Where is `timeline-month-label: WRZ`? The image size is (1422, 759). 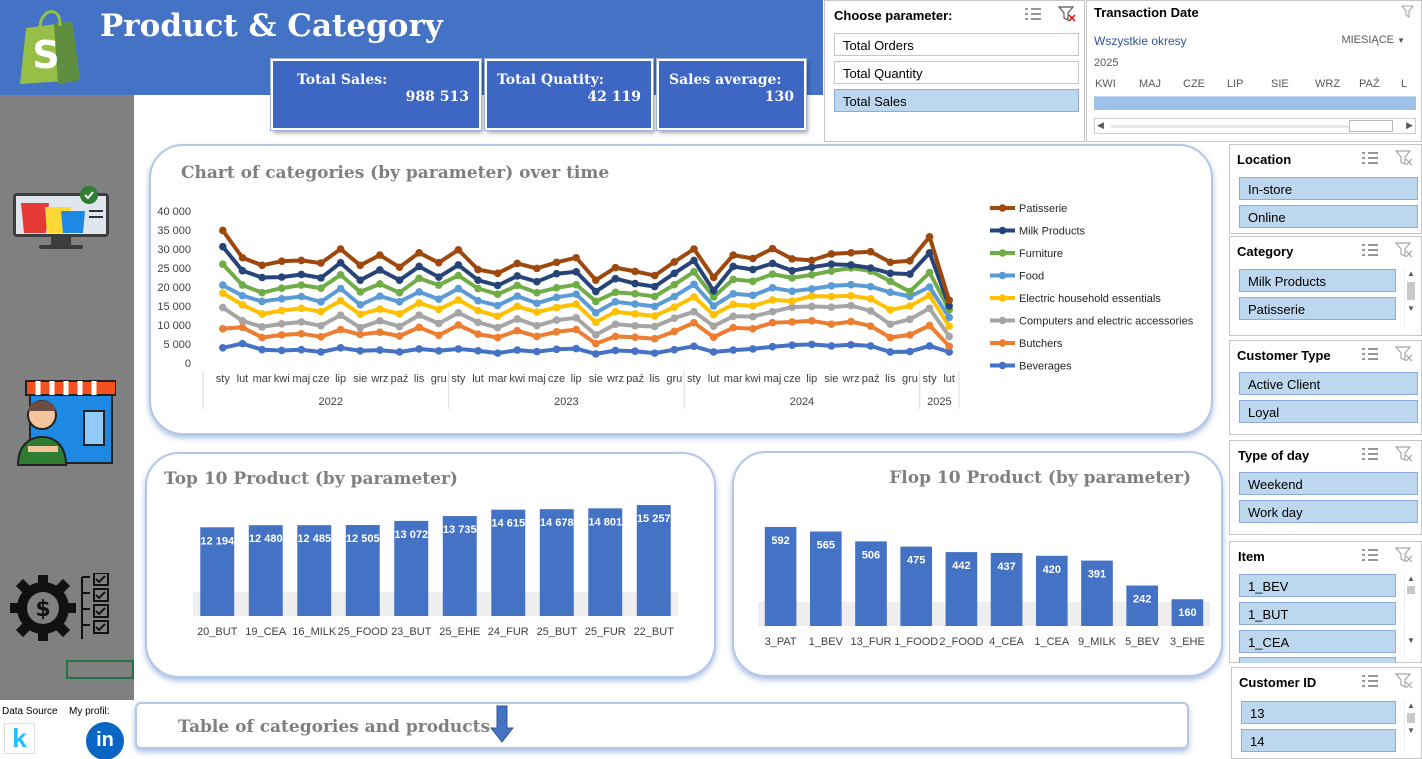
timeline-month-label: WRZ is located at coordinates (1327, 84).